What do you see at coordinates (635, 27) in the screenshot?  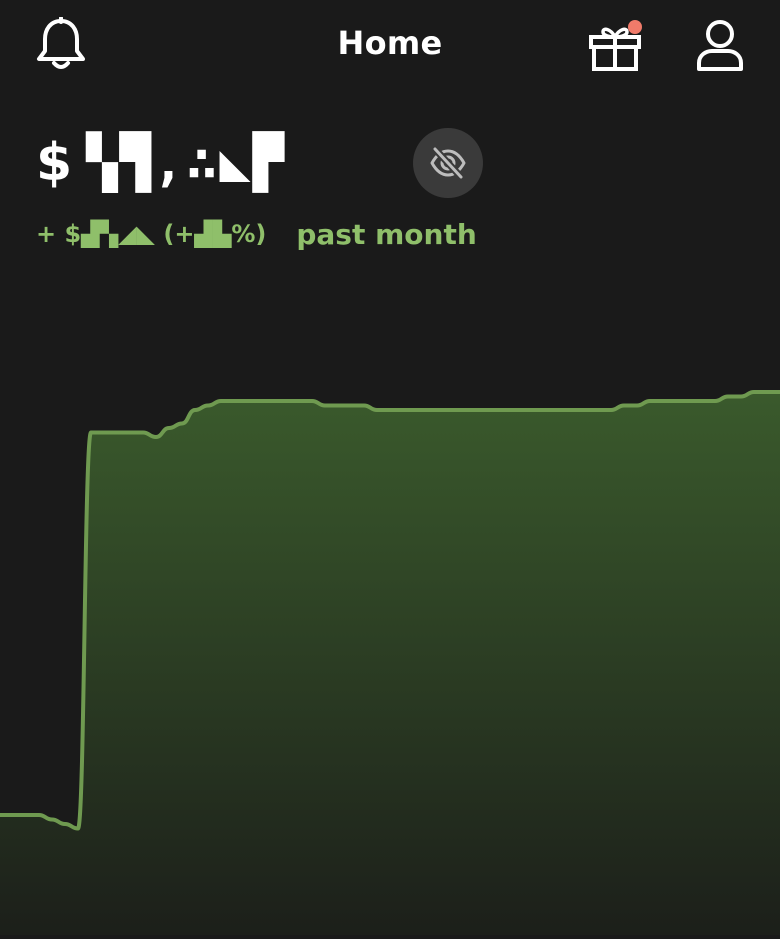 I see `notification-dot` at bounding box center [635, 27].